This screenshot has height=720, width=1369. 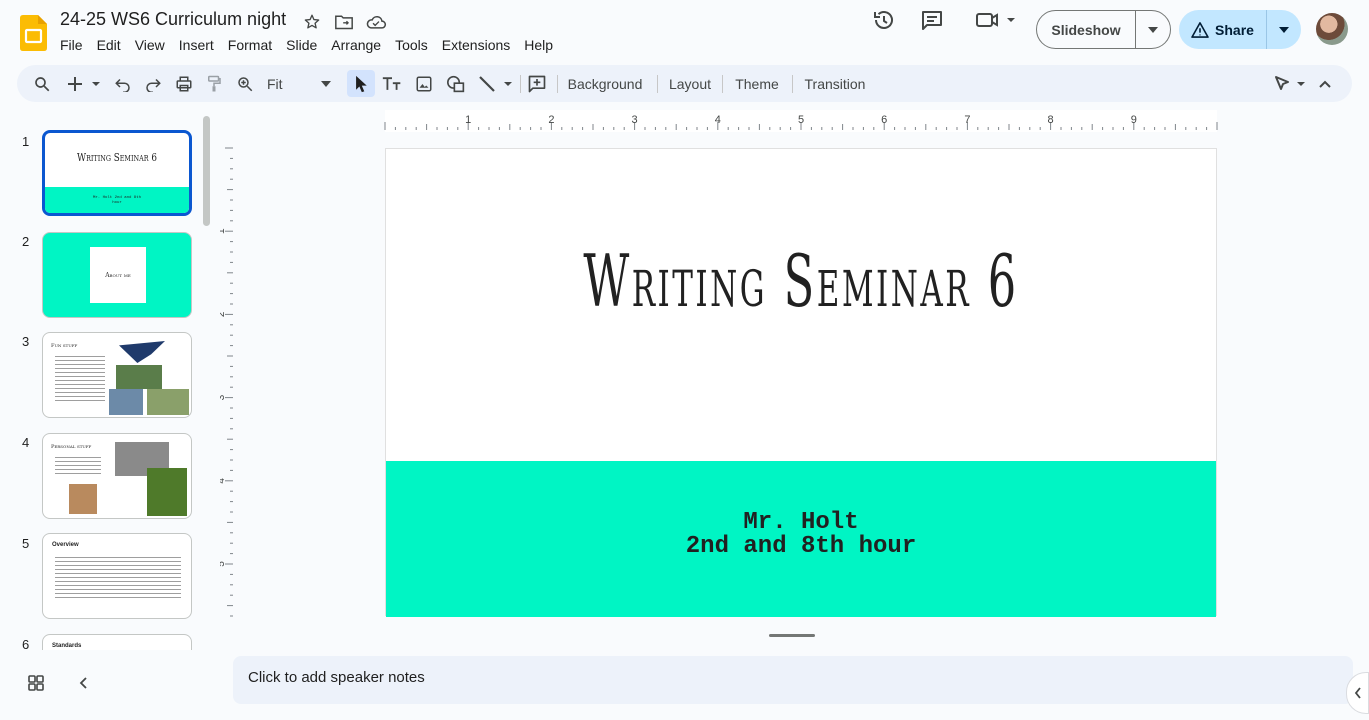 I want to click on thumb-logo-image, so click(x=142, y=352).